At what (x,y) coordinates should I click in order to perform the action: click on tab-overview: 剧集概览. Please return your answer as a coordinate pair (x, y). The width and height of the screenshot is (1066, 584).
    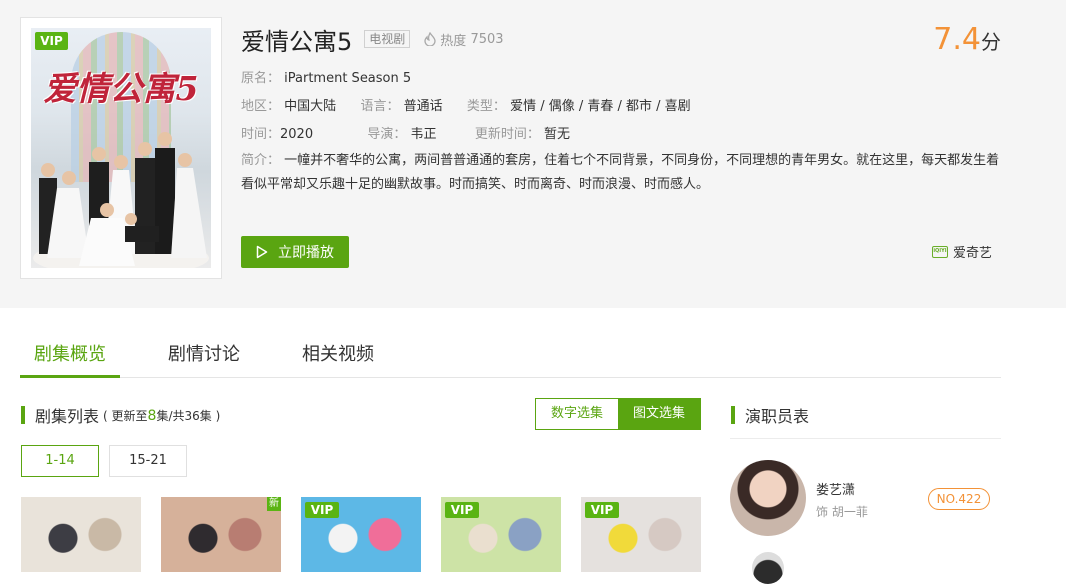
    Looking at the image, I should click on (70, 357).